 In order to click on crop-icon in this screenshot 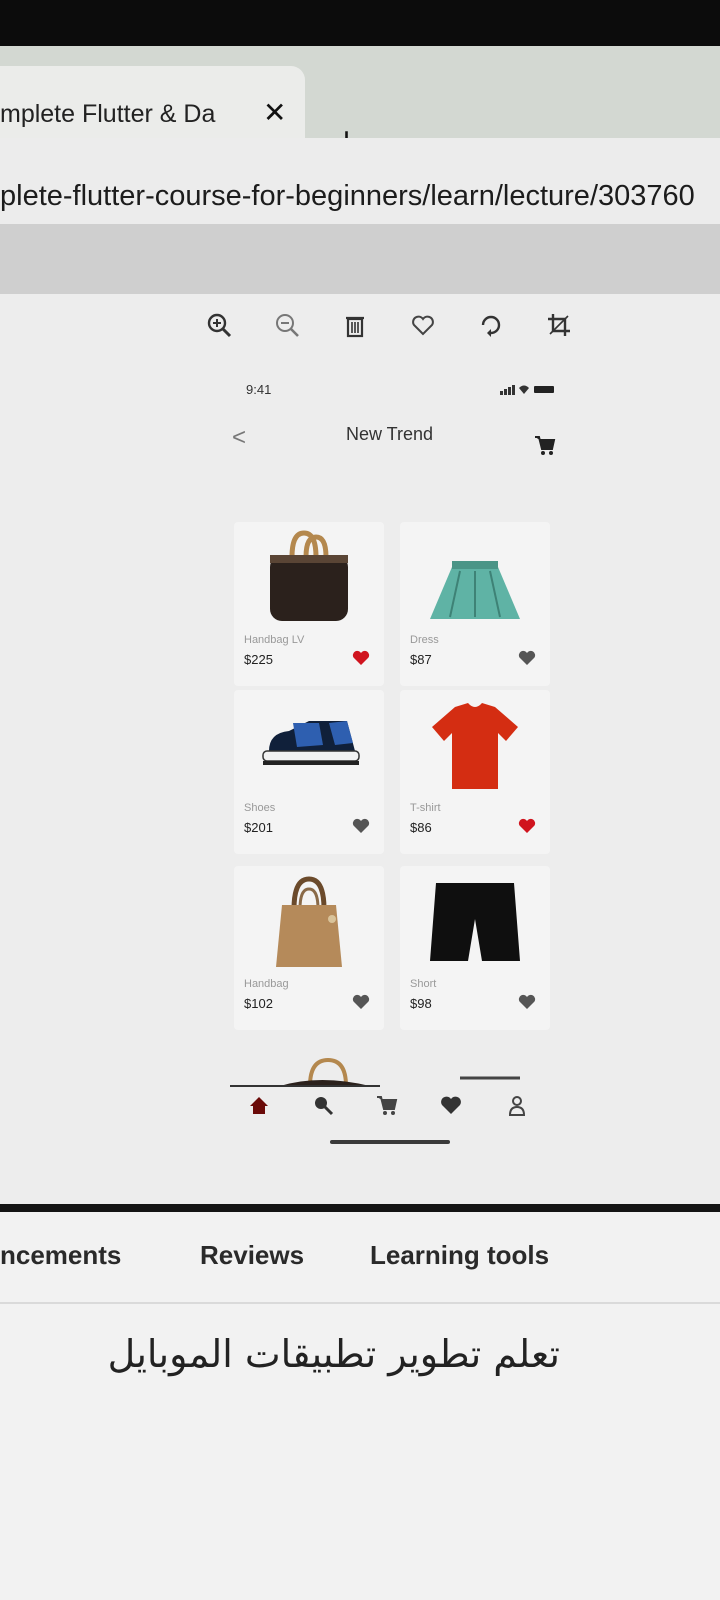, I will do `click(559, 325)`.